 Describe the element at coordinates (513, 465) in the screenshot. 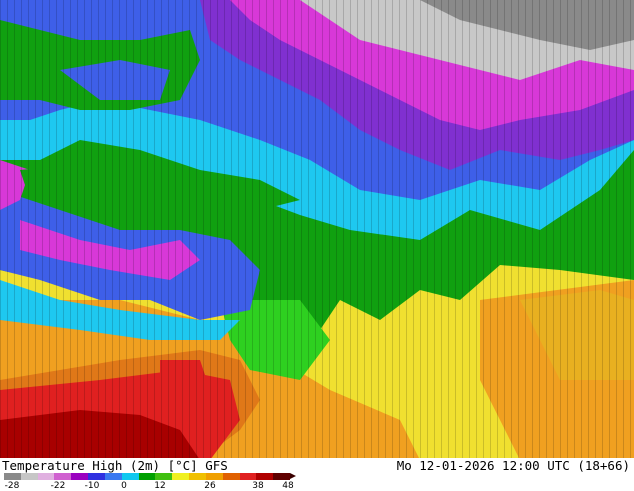

I see `valid-time: Mo 12-01-2026 12:00 UTC (18+66)` at that location.